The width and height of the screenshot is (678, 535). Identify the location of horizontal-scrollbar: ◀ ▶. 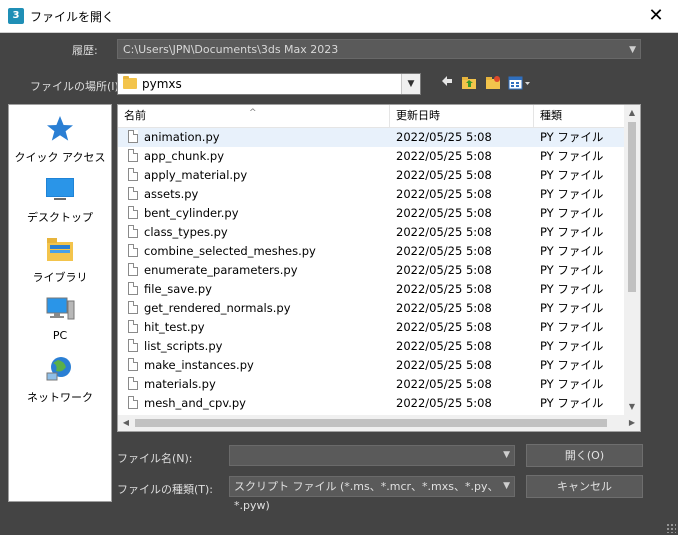
(379, 423).